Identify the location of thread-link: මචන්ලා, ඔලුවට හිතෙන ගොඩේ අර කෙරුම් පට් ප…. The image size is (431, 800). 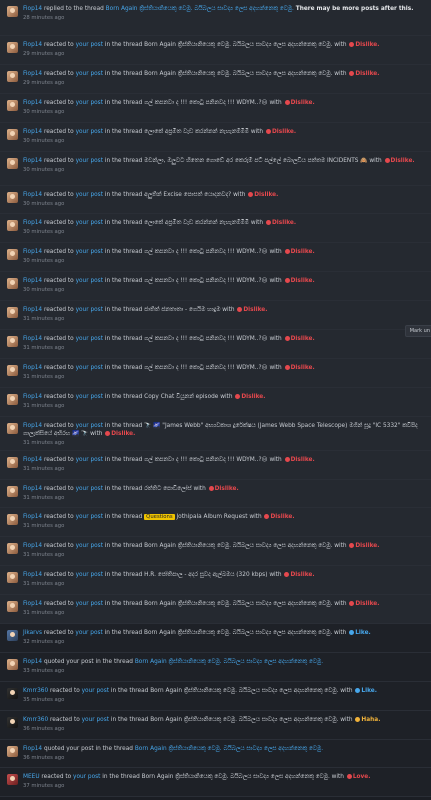
(255, 161).